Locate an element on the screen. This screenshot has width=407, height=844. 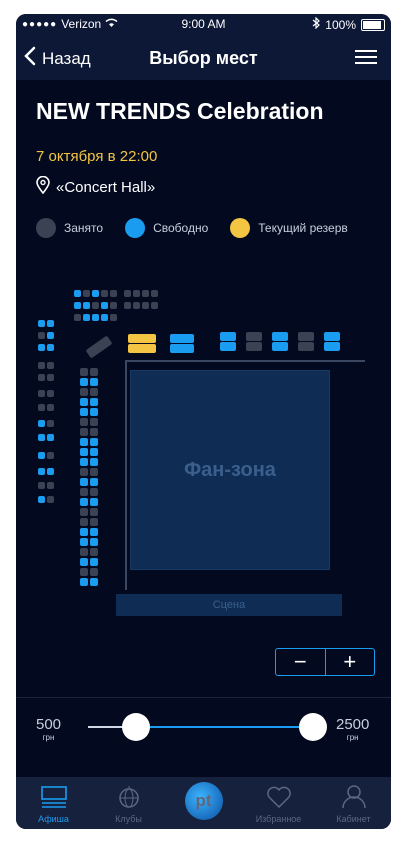
legend-free-dot is located at coordinates (135, 228).